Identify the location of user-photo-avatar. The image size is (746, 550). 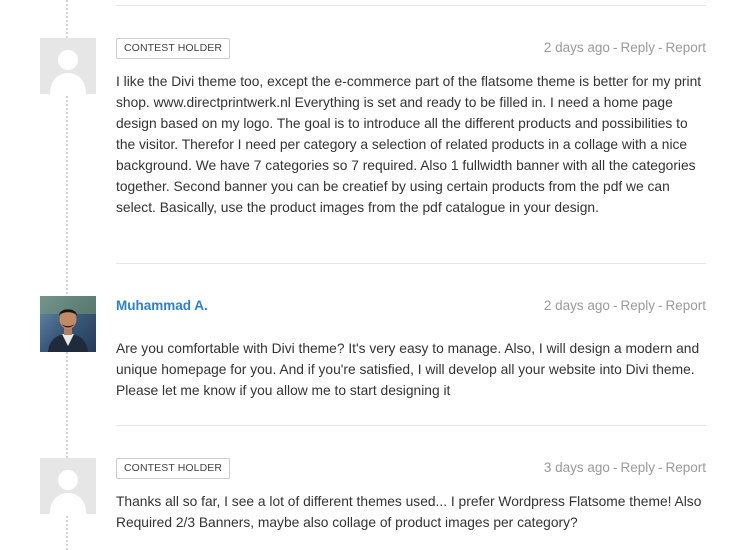
(68, 324).